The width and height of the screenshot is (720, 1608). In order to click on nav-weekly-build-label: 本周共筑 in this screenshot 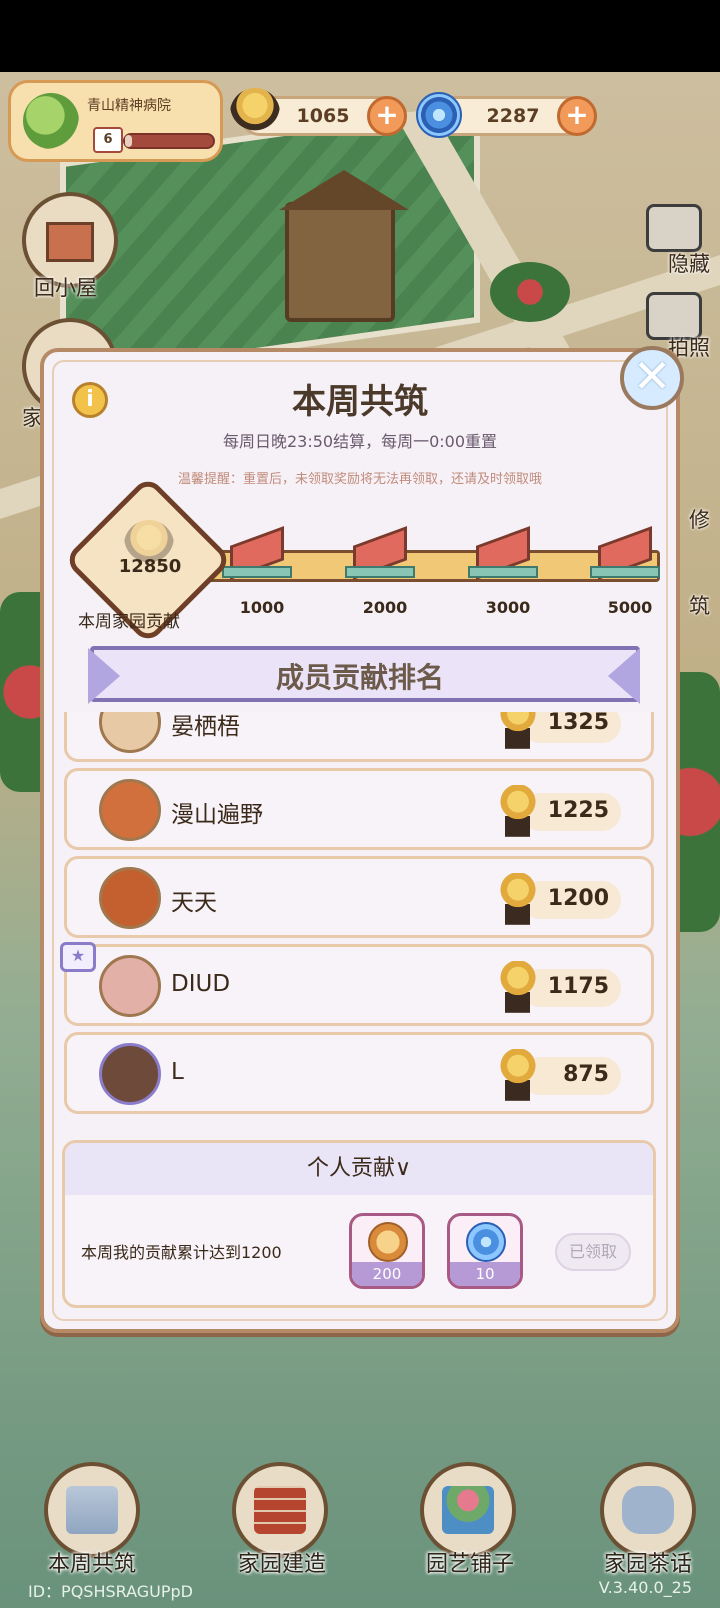, I will do `click(92, 1562)`.